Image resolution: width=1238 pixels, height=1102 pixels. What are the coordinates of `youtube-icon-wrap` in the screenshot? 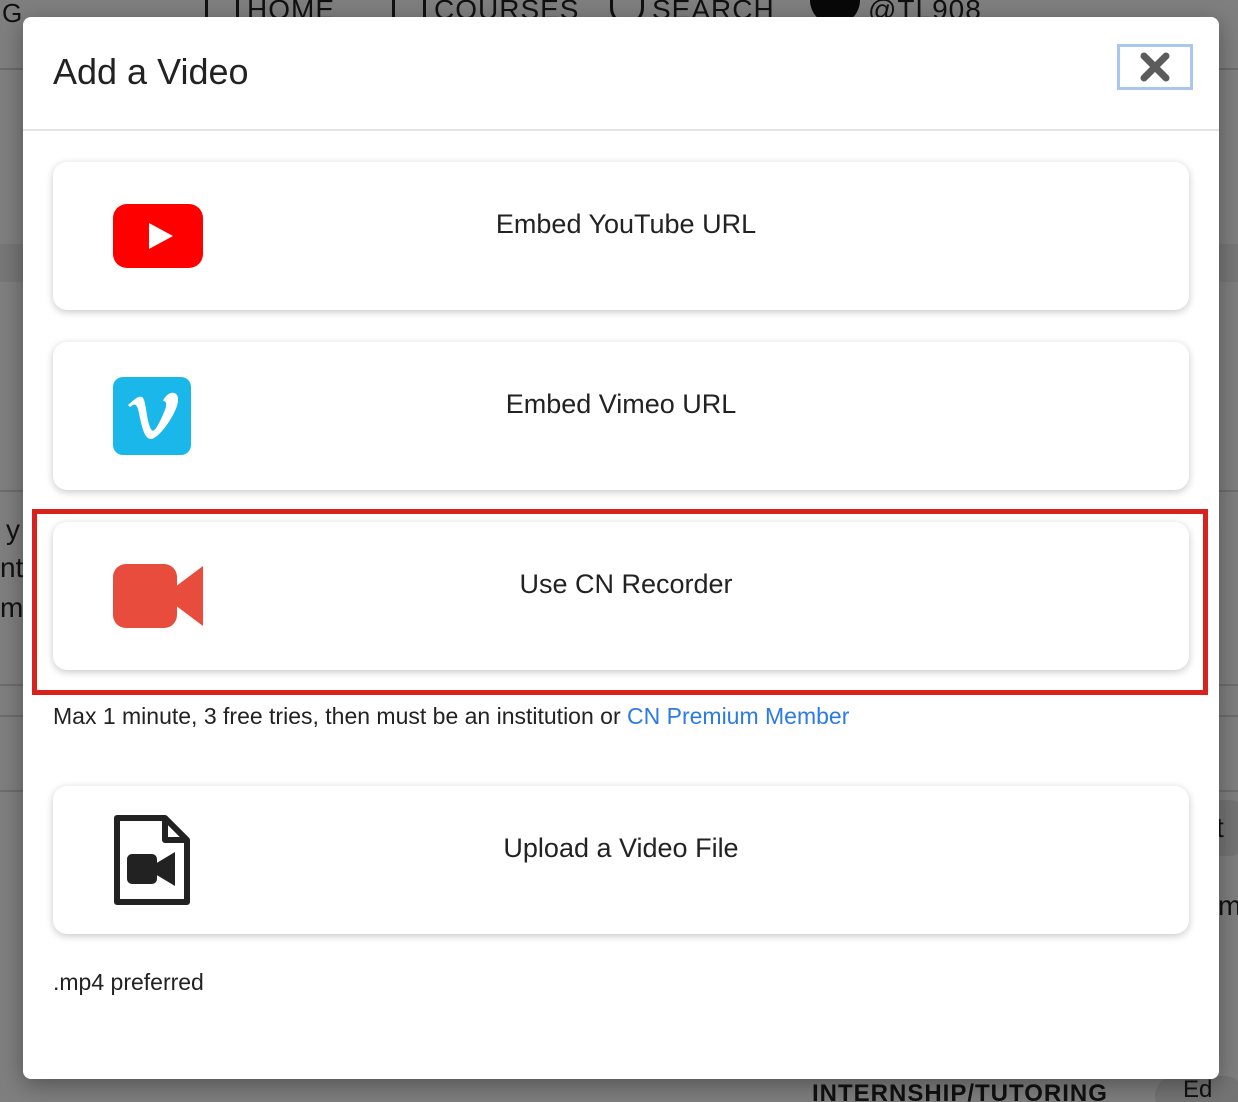 It's located at (158, 236).